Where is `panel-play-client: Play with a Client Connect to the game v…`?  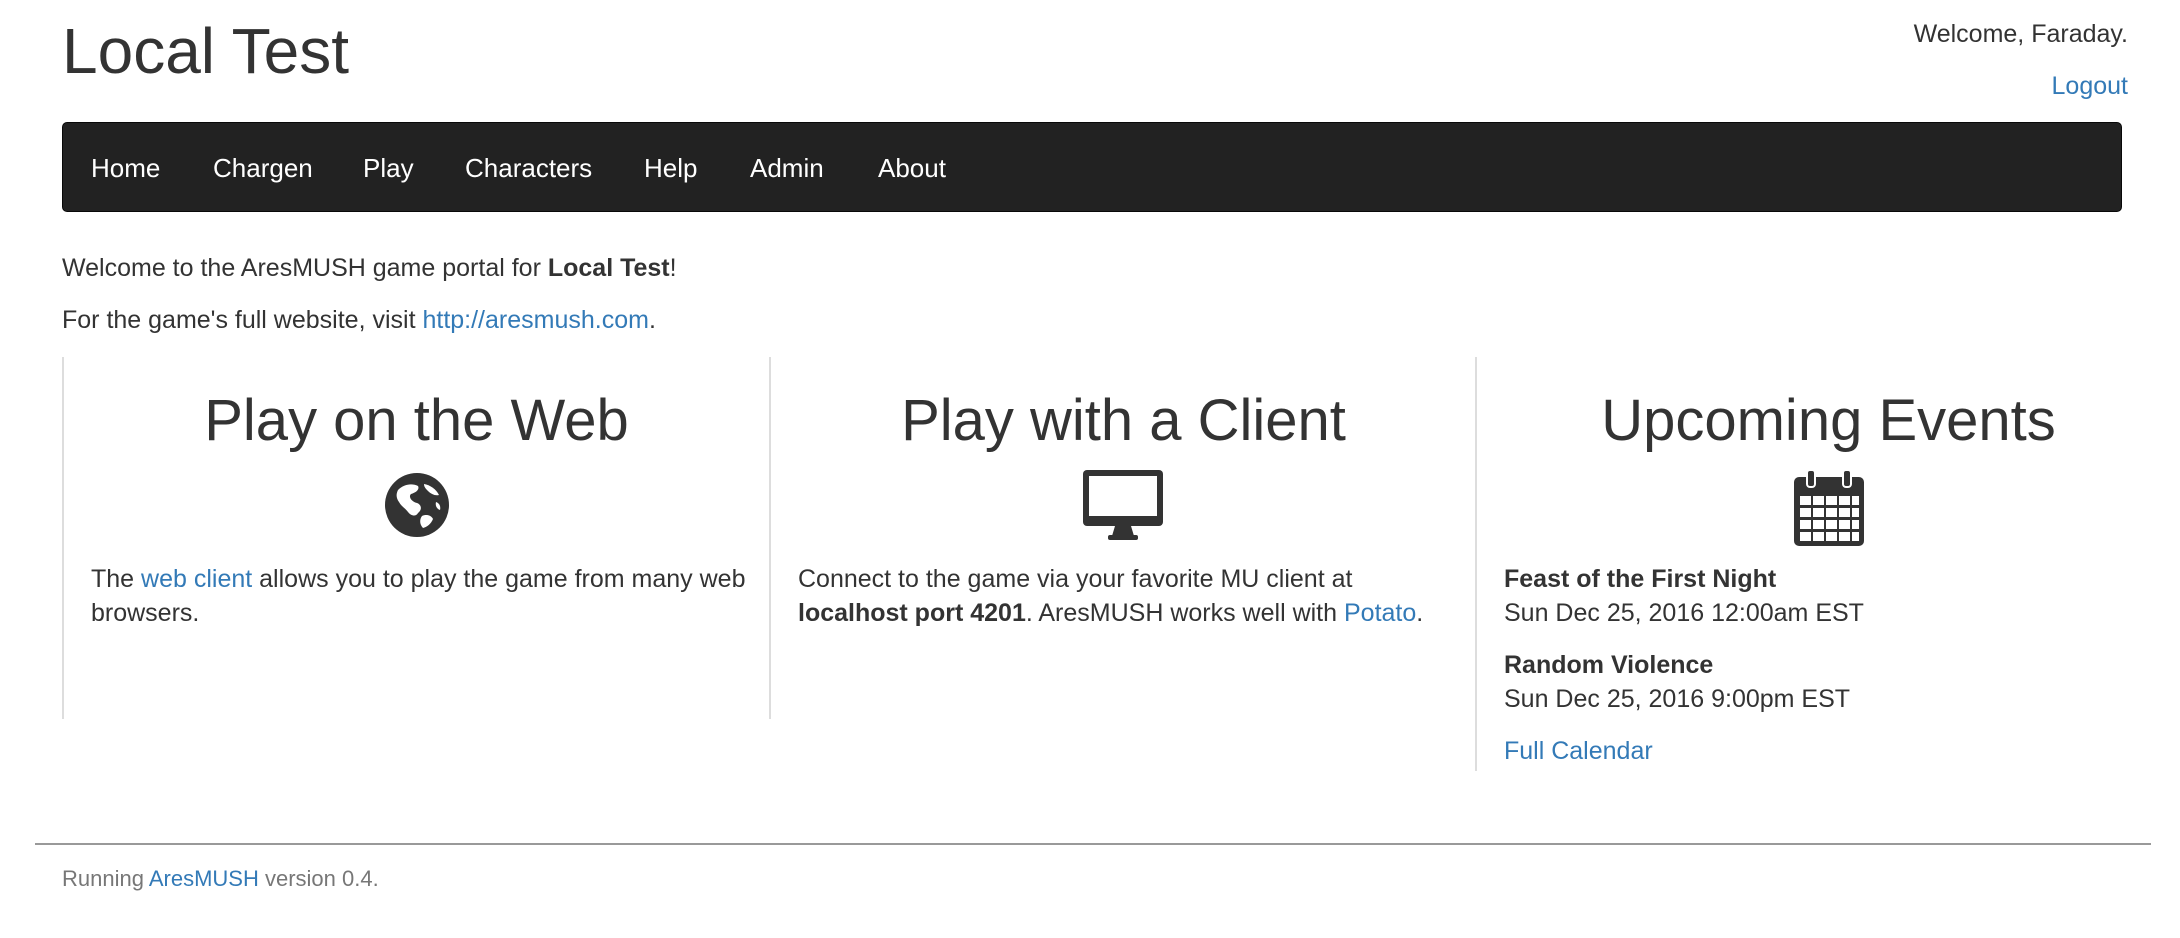
panel-play-client: Play with a Client Connect to the game v… is located at coordinates (1122, 538).